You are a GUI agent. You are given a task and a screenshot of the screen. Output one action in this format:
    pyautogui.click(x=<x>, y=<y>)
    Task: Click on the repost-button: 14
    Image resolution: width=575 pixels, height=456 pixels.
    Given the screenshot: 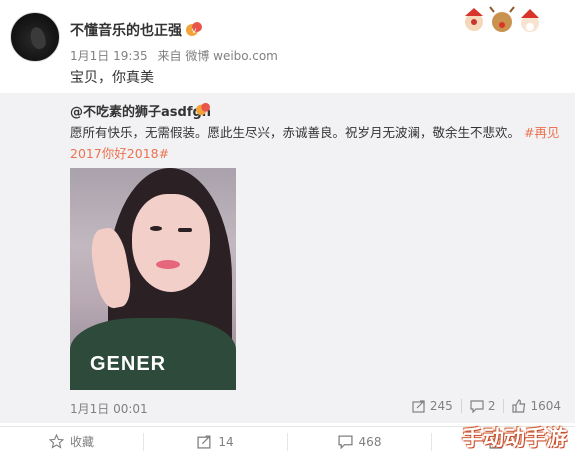 What is the action you would take?
    pyautogui.click(x=215, y=441)
    